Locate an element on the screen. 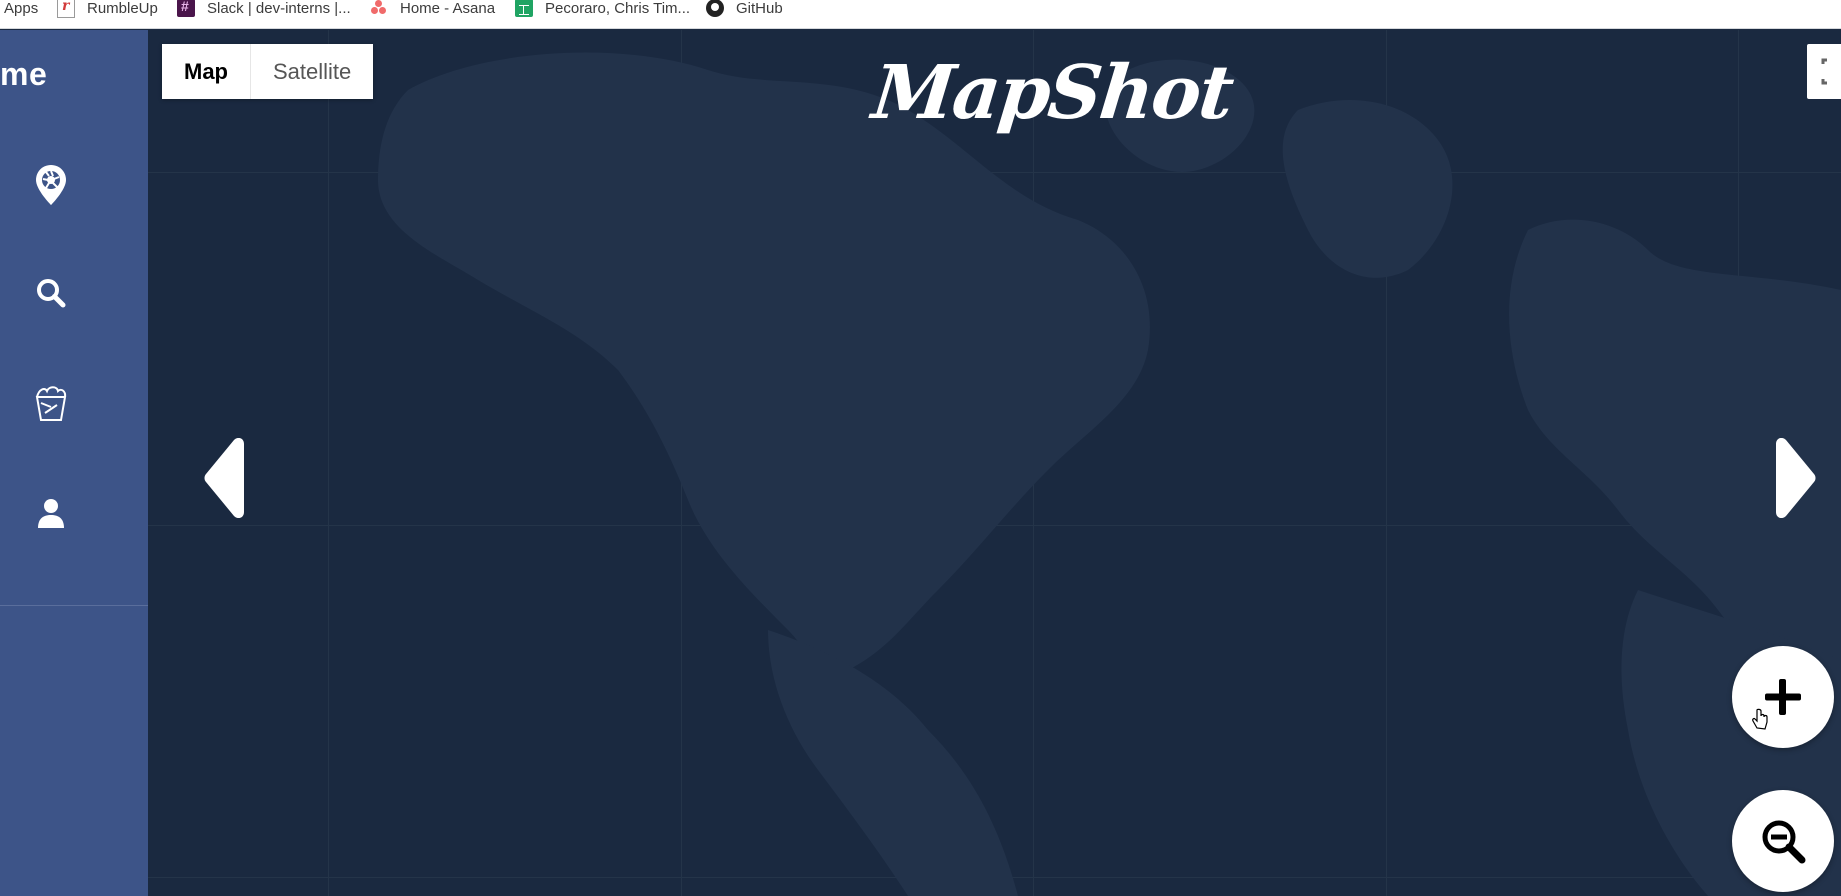 This screenshot has height=896, width=1841. search-icon is located at coordinates (51, 293).